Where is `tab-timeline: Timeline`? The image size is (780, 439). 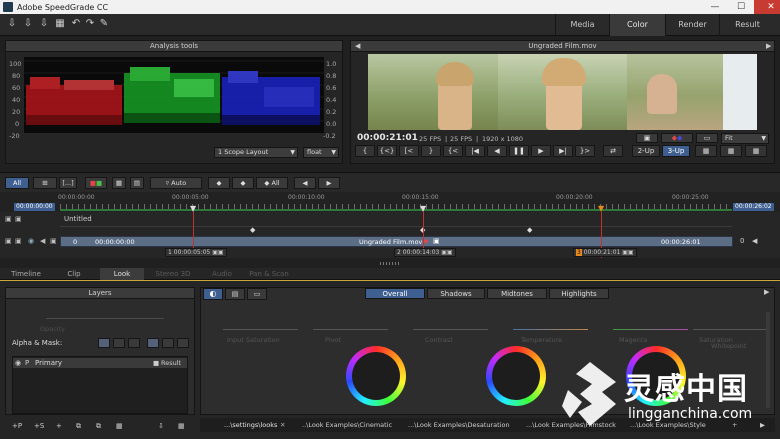
tab-timeline: Timeline is located at coordinates (26, 274).